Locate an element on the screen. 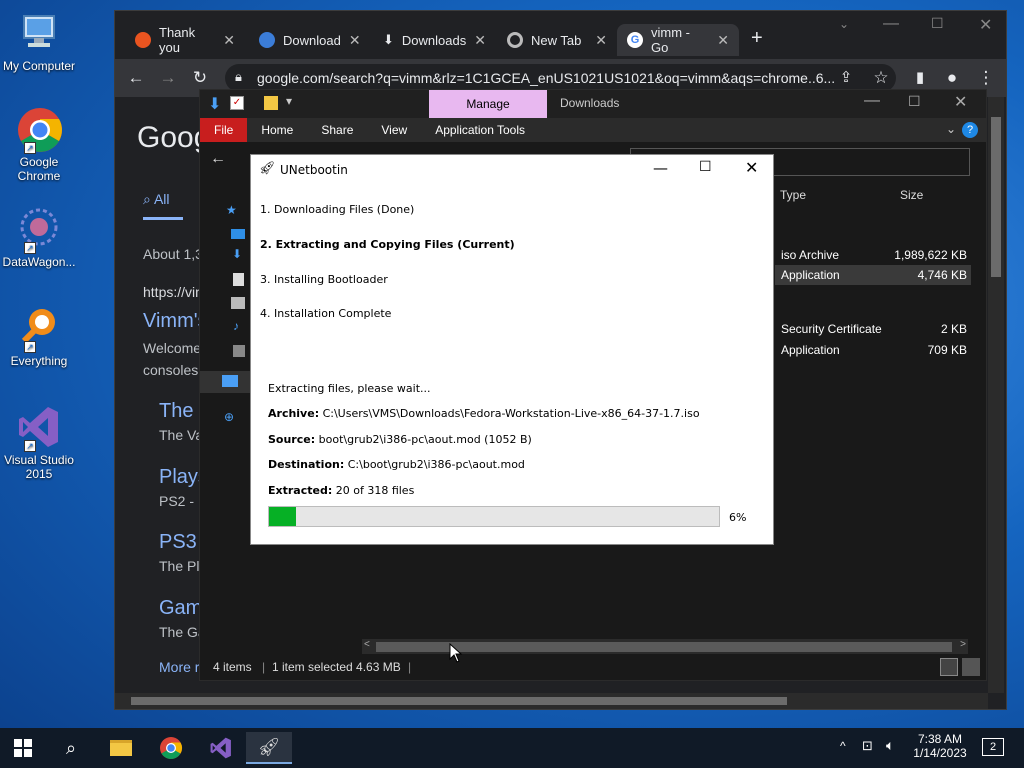 Image resolution: width=1024 pixels, height=768 pixels. horizontal-scrollbar is located at coordinates (551, 701).